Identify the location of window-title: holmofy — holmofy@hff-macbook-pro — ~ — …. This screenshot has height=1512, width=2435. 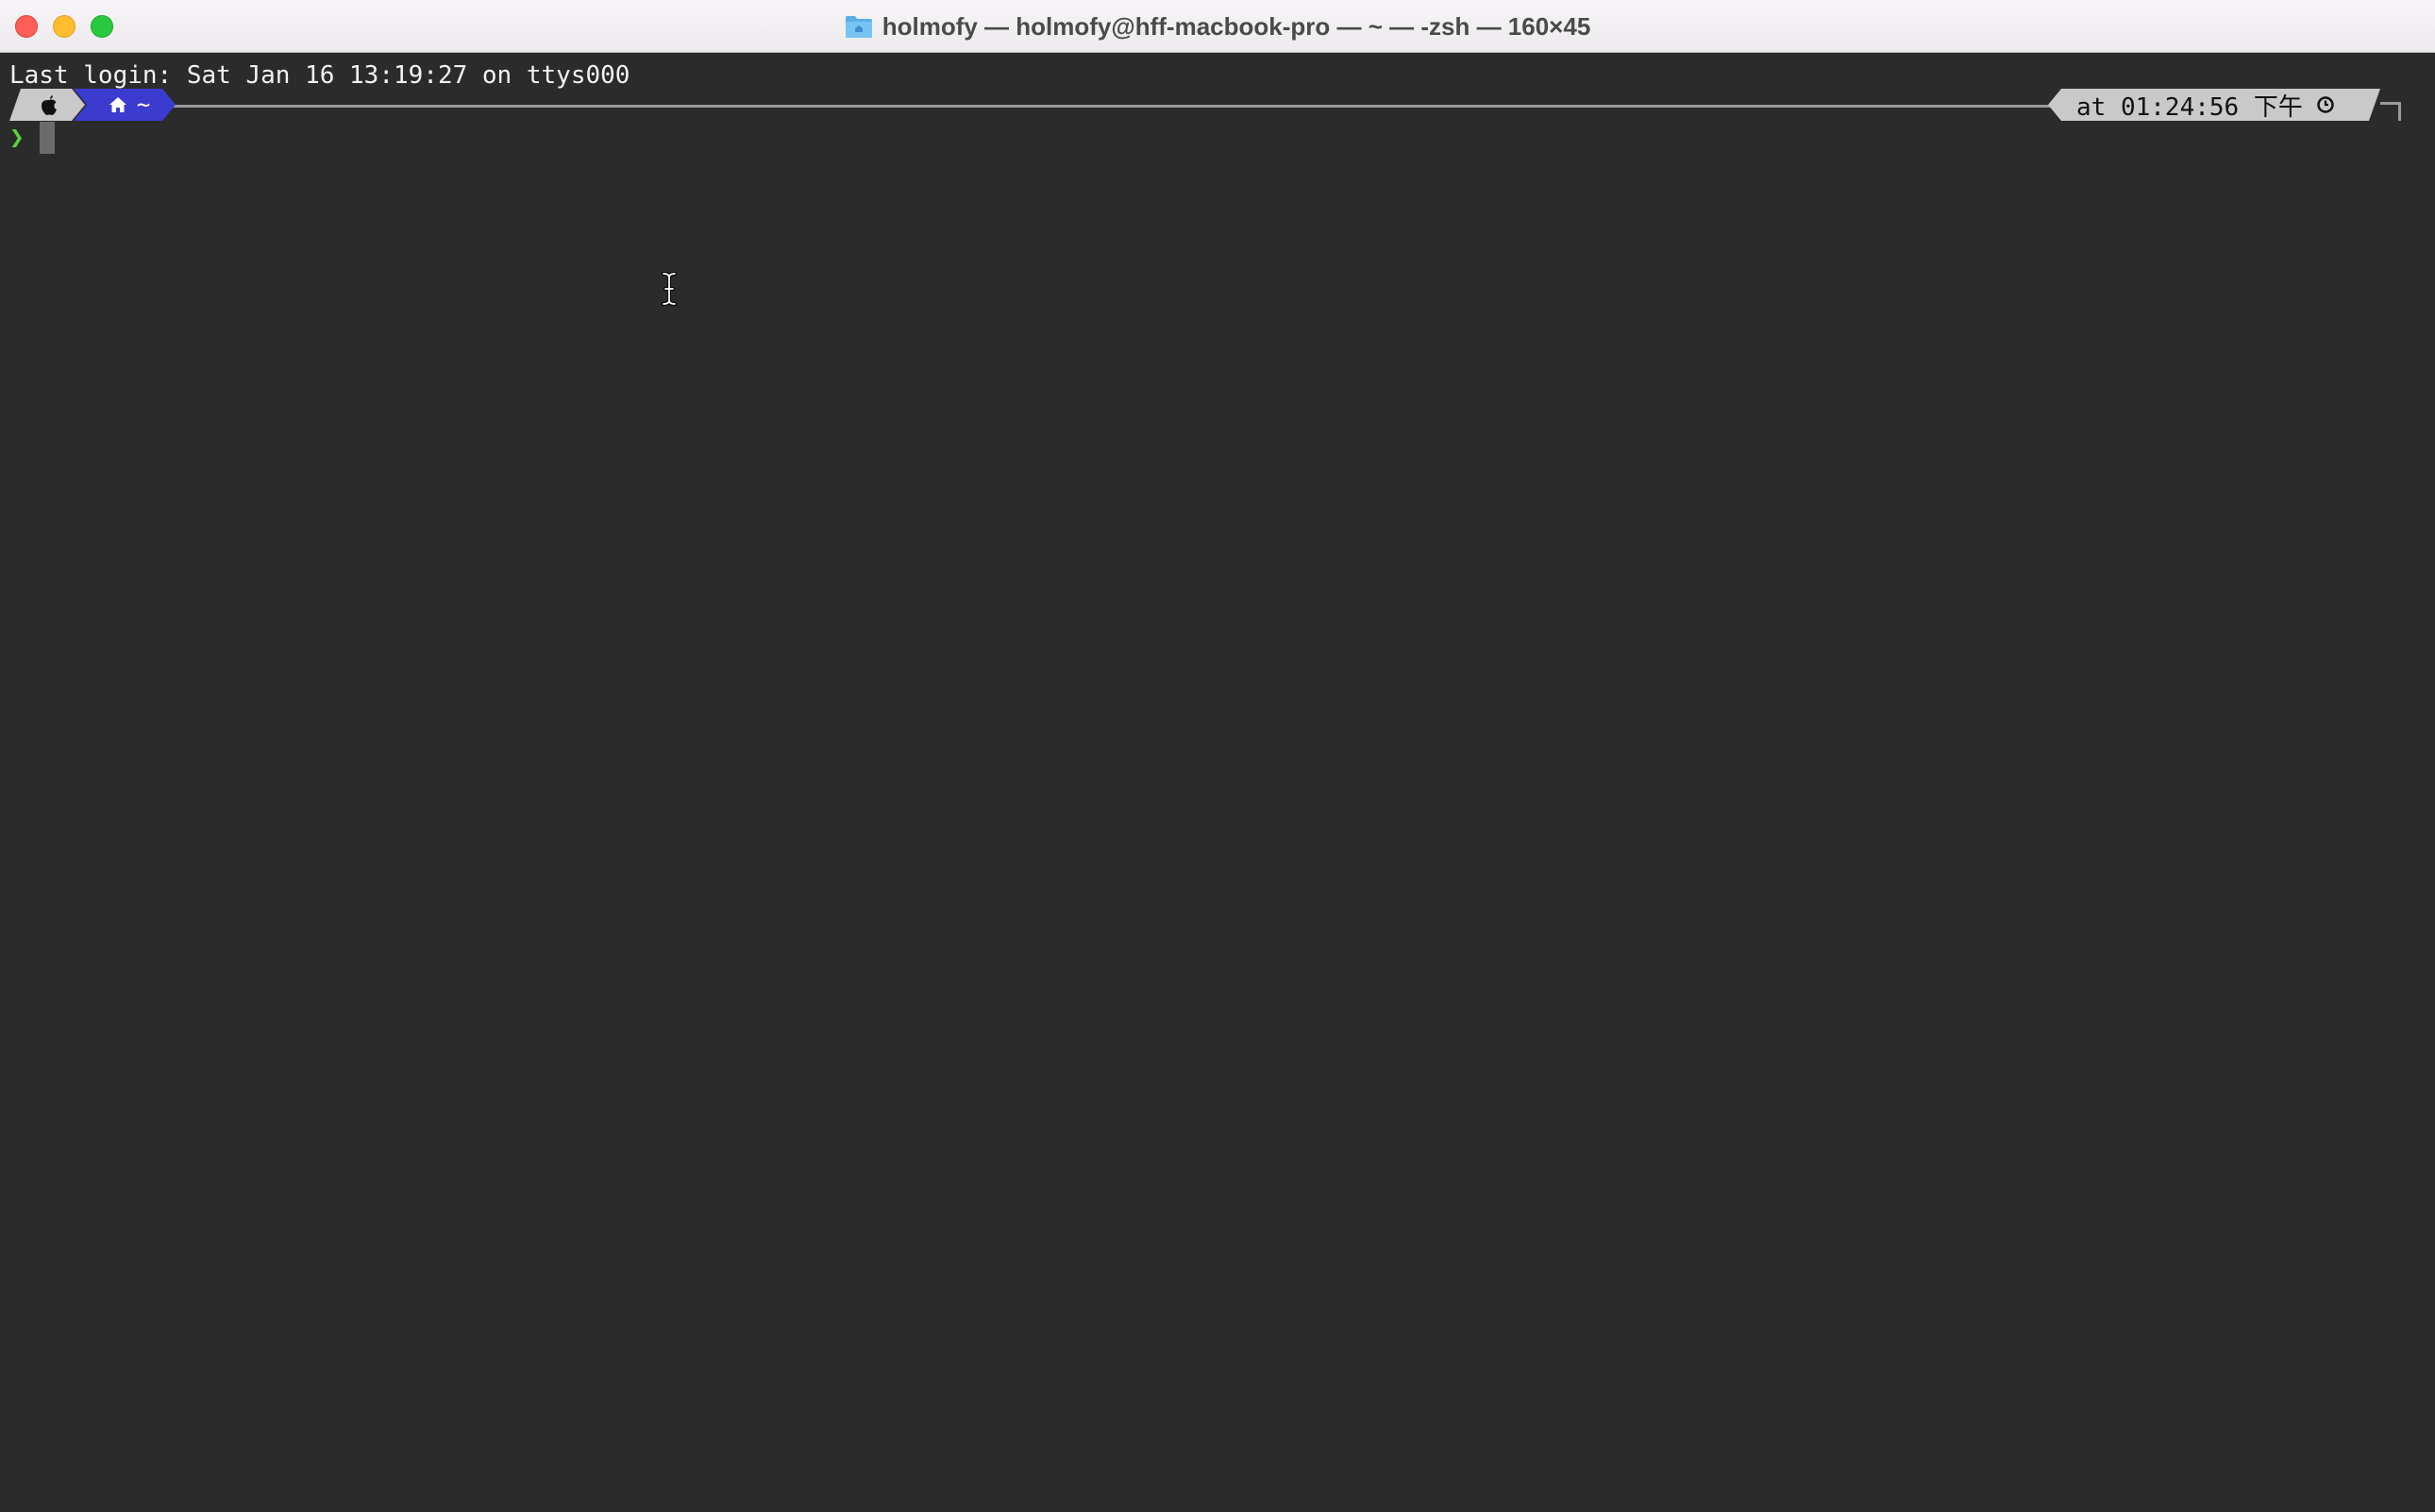
(1236, 26).